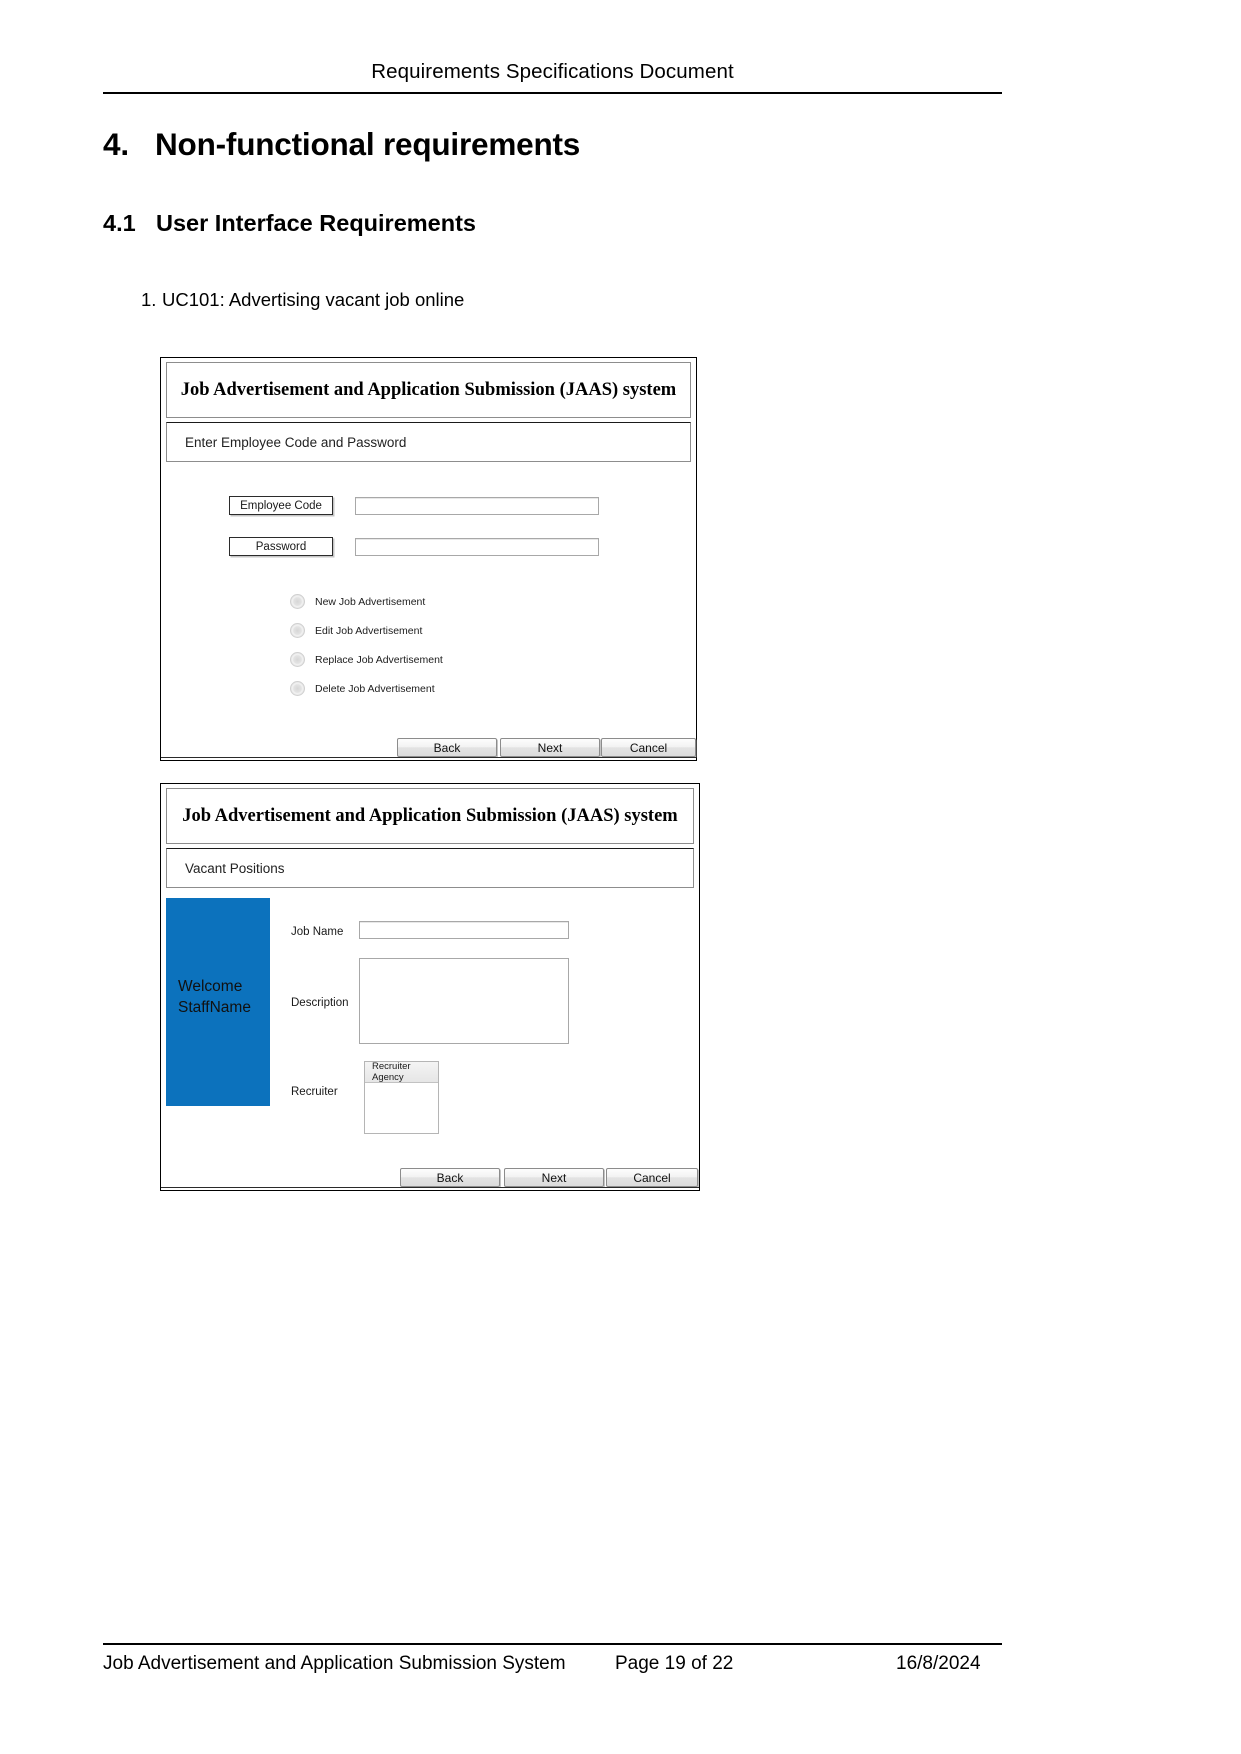 The height and width of the screenshot is (1754, 1241). What do you see at coordinates (552, 93) in the screenshot?
I see `header-divider` at bounding box center [552, 93].